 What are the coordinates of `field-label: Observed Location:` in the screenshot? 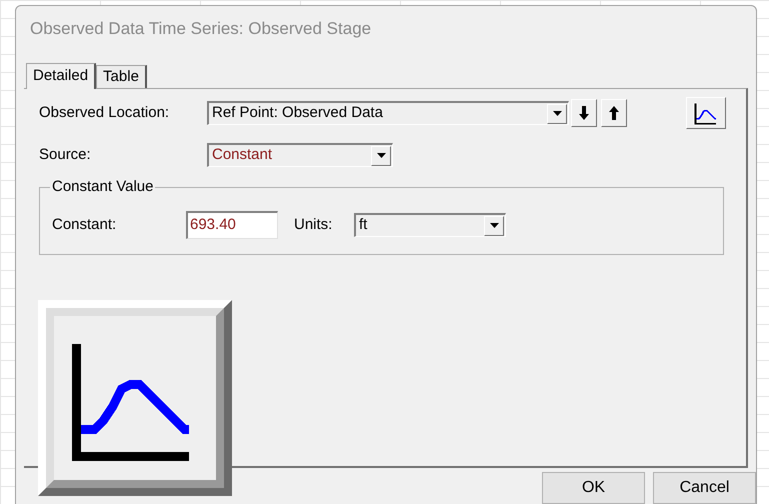 It's located at (104, 112).